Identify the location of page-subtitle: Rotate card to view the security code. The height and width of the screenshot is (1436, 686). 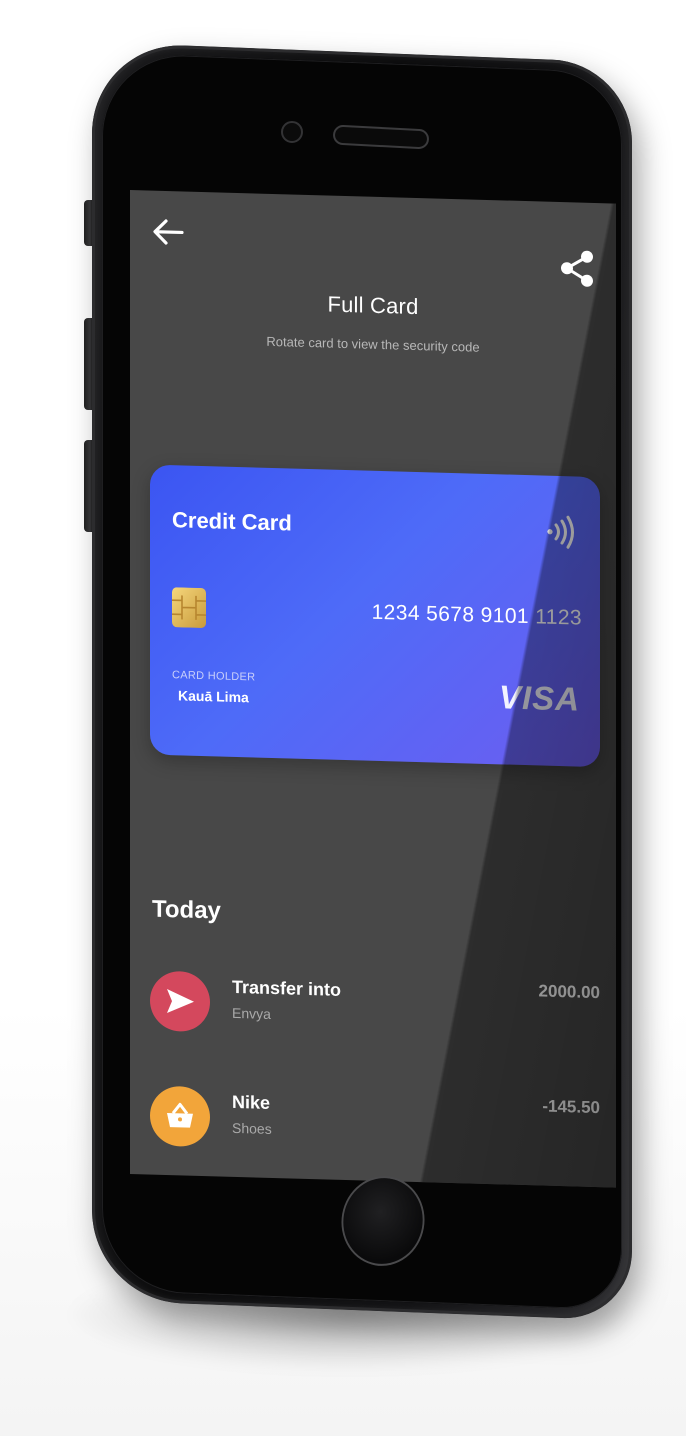
(373, 344).